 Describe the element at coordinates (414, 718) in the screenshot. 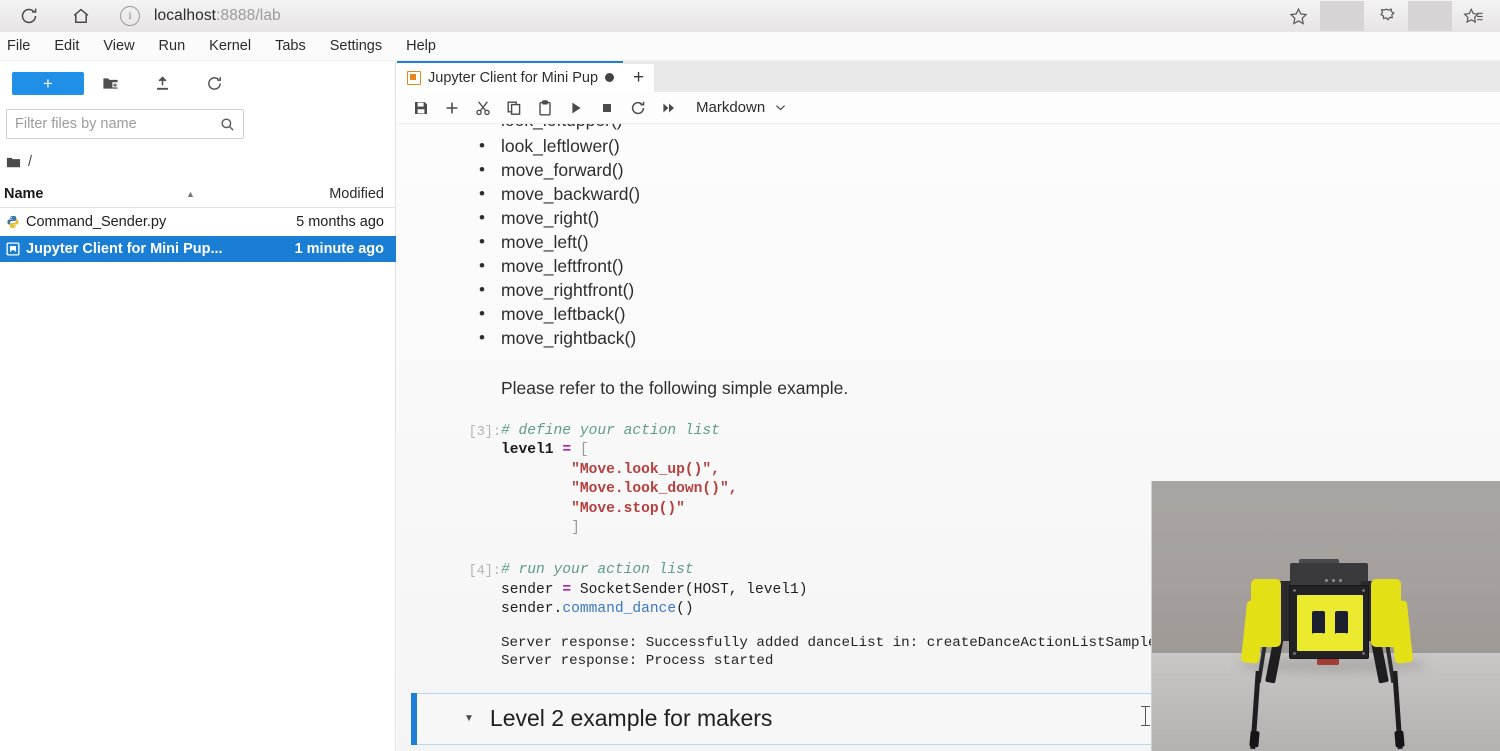

I see `active-cell-bar` at that location.